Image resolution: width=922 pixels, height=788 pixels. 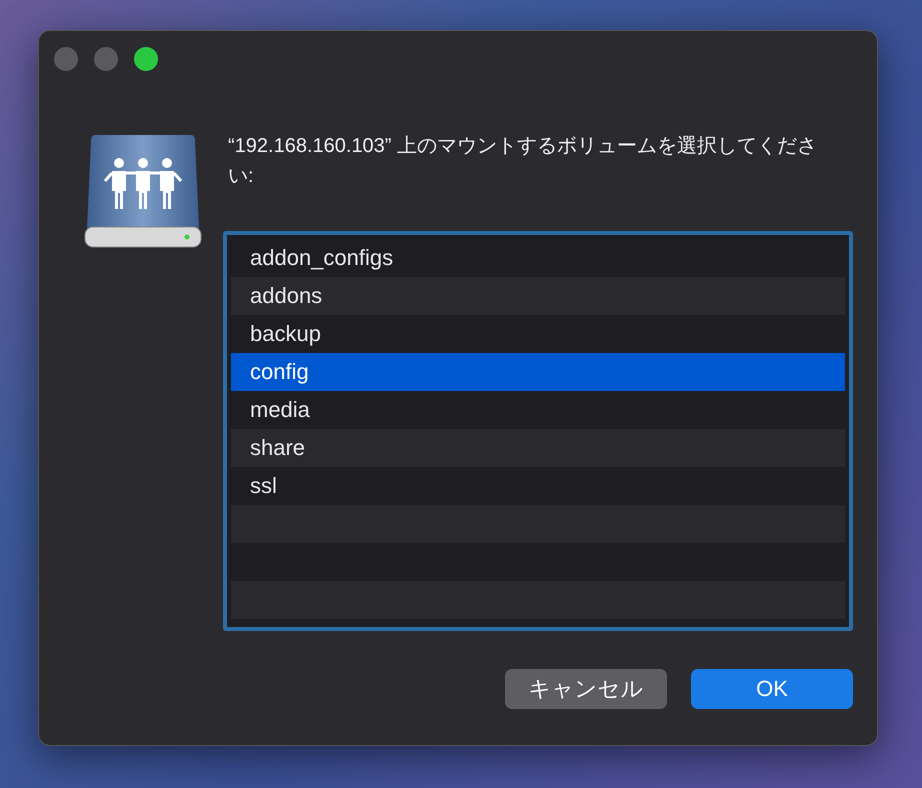 I want to click on volume-item: media, so click(x=538, y=410).